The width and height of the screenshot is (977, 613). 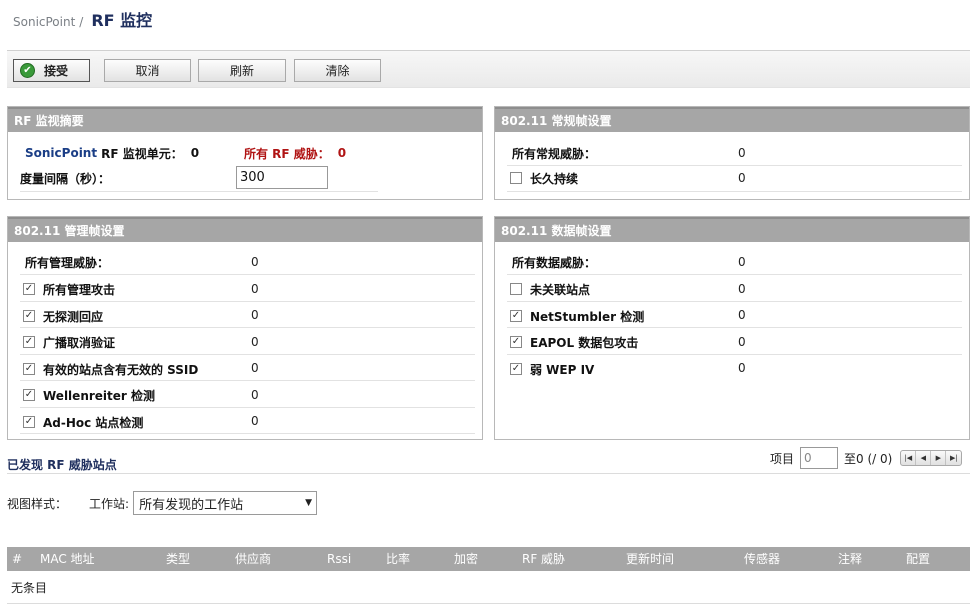 What do you see at coordinates (732, 153) in the screenshot?
I see `general-frame-panel: 802.11 常规帧设置 所有常规威胁： 0 长久持续 0` at bounding box center [732, 153].